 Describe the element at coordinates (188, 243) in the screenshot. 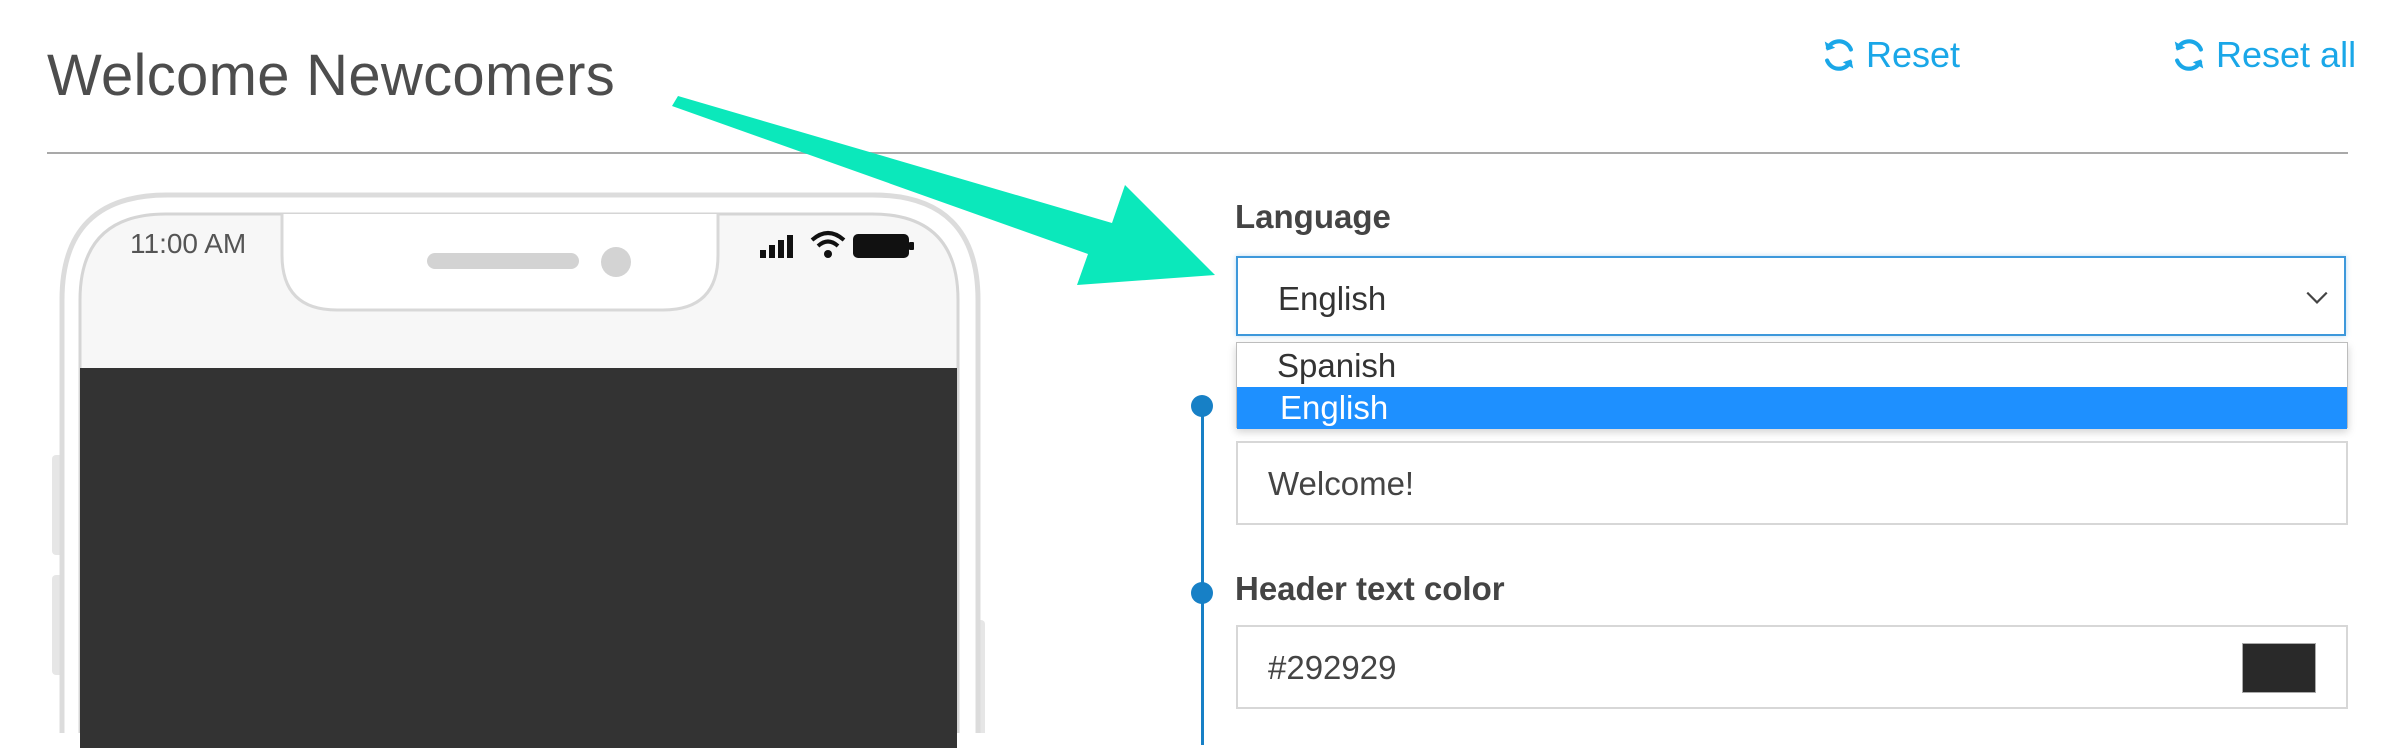

I see `phone-status-time: 11:00 AM` at that location.